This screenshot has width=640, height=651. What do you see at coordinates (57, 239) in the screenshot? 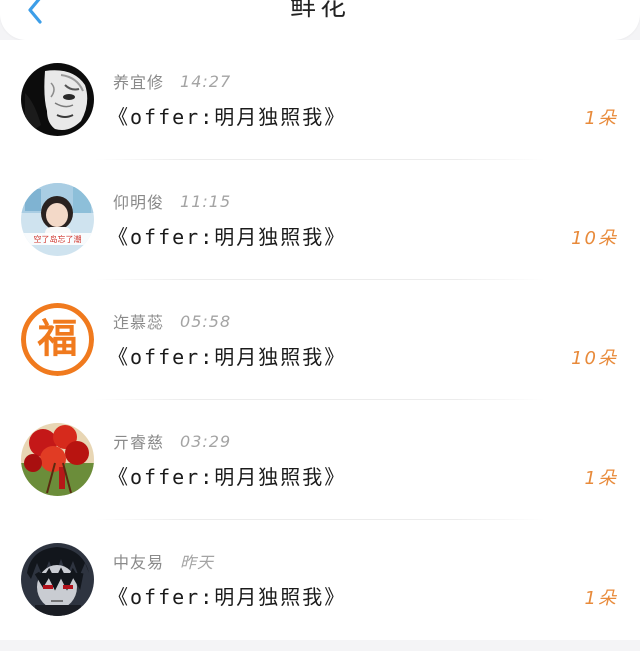
I see `avatar-caption: 空了岛忘了潮` at bounding box center [57, 239].